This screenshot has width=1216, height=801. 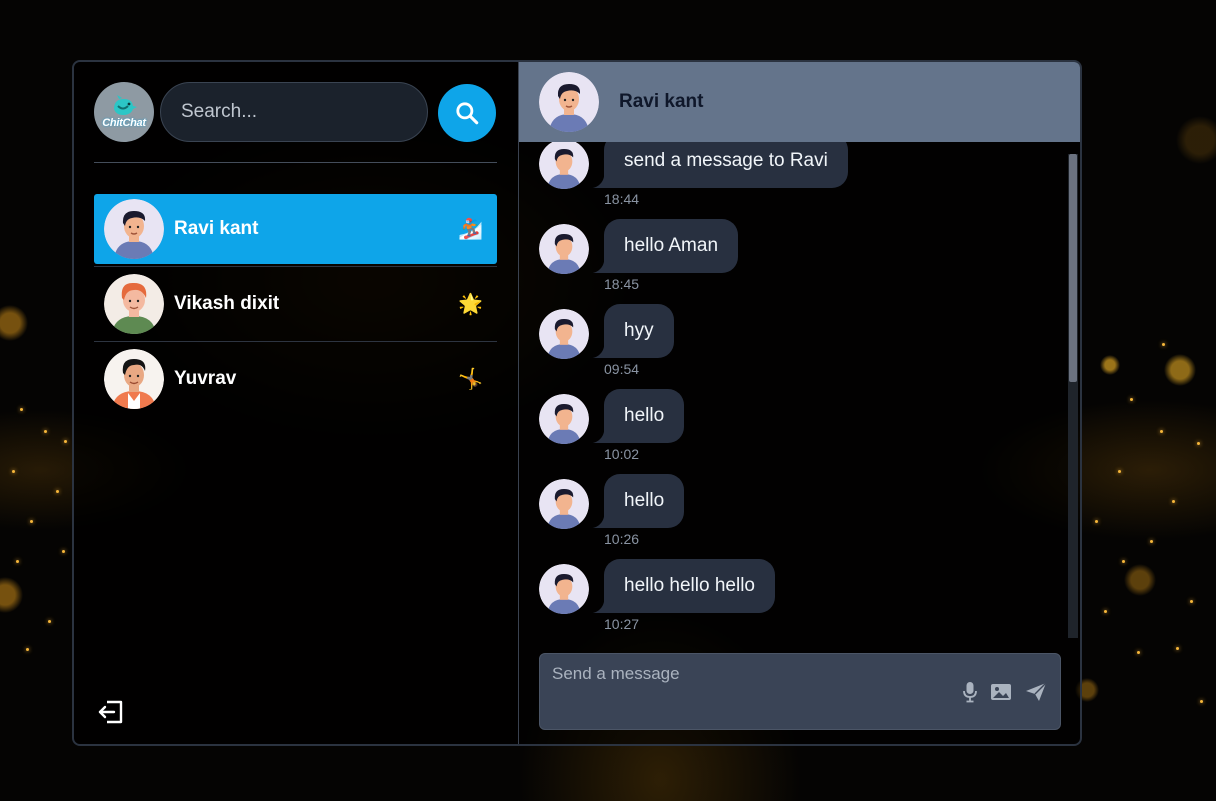 I want to click on chat-list: Ravi kant 🏂 Vikash dixit 🌟 Yuvrav 🤸, so click(x=295, y=304).